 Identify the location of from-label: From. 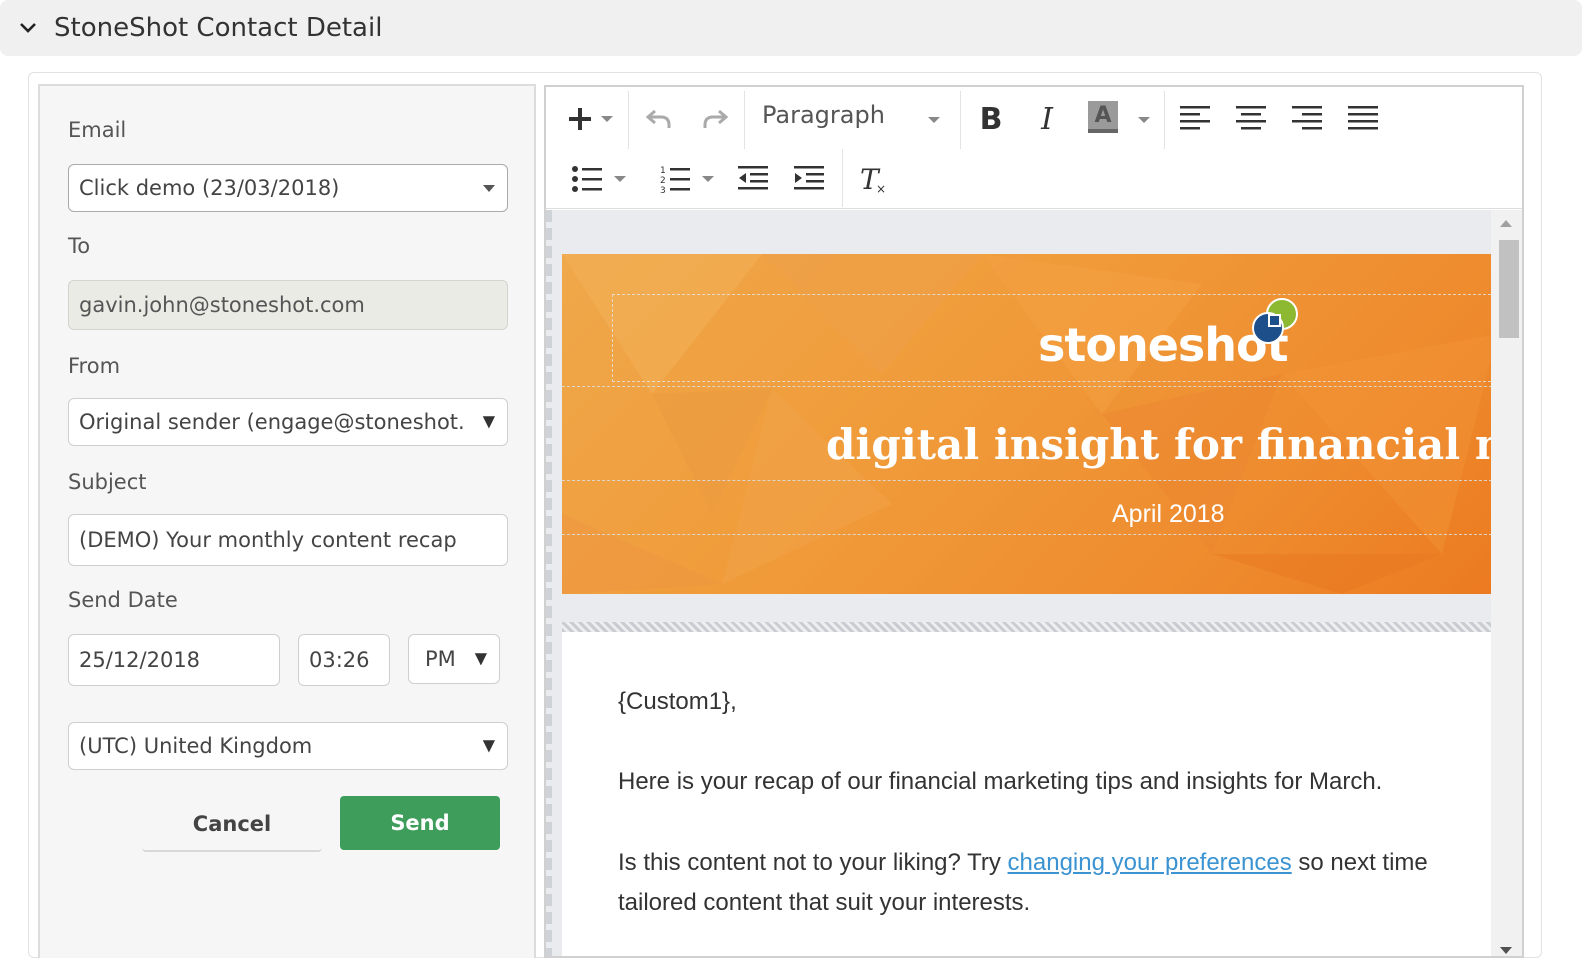
(94, 366).